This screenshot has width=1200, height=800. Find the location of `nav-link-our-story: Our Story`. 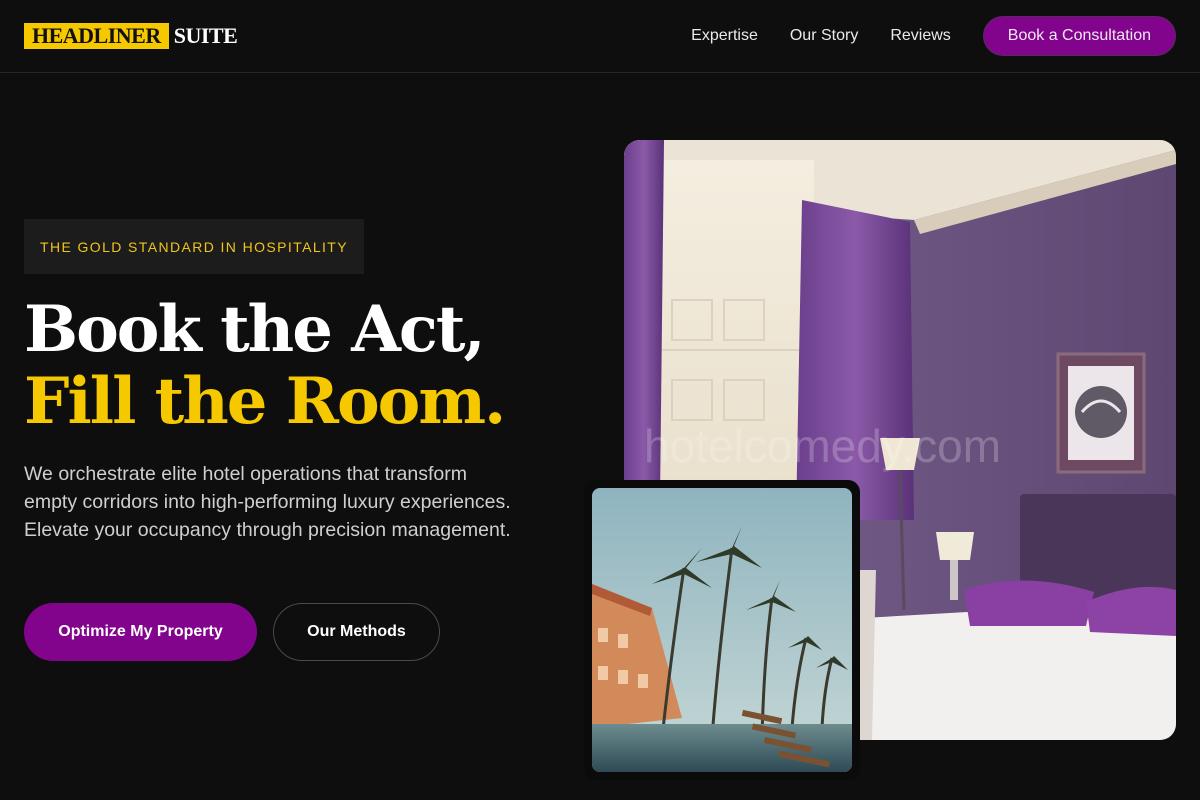

nav-link-our-story: Our Story is located at coordinates (824, 36).